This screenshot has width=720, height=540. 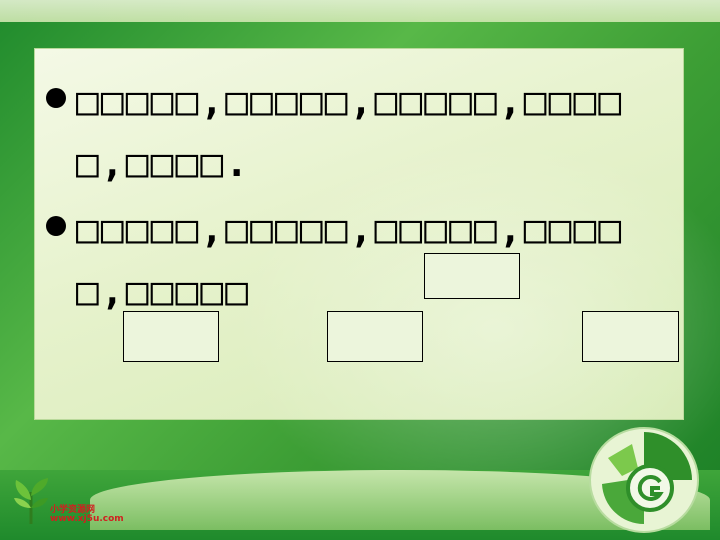 What do you see at coordinates (87, 519) in the screenshot?
I see `logo-url: www.xj5u.com` at bounding box center [87, 519].